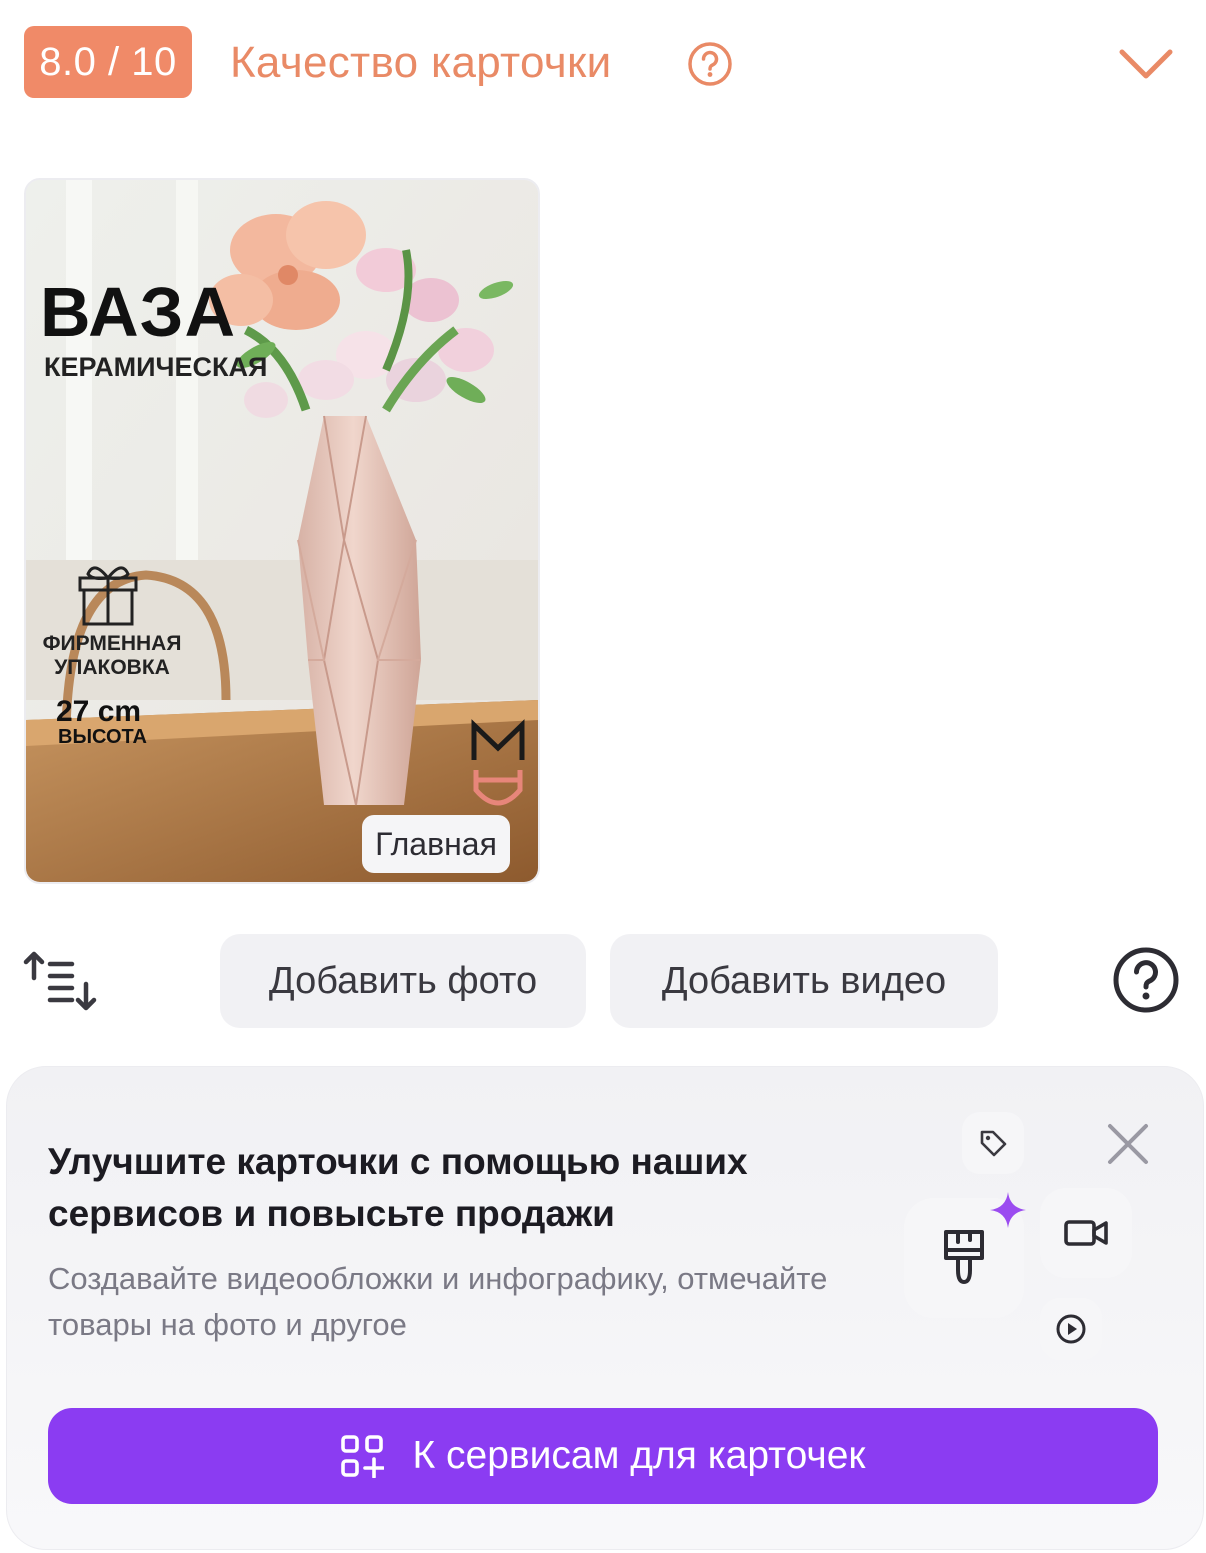  Describe the element at coordinates (156, 367) in the screenshot. I see `photo-subtitle-text: КЕРАМИЧЕСКАЯ` at that location.